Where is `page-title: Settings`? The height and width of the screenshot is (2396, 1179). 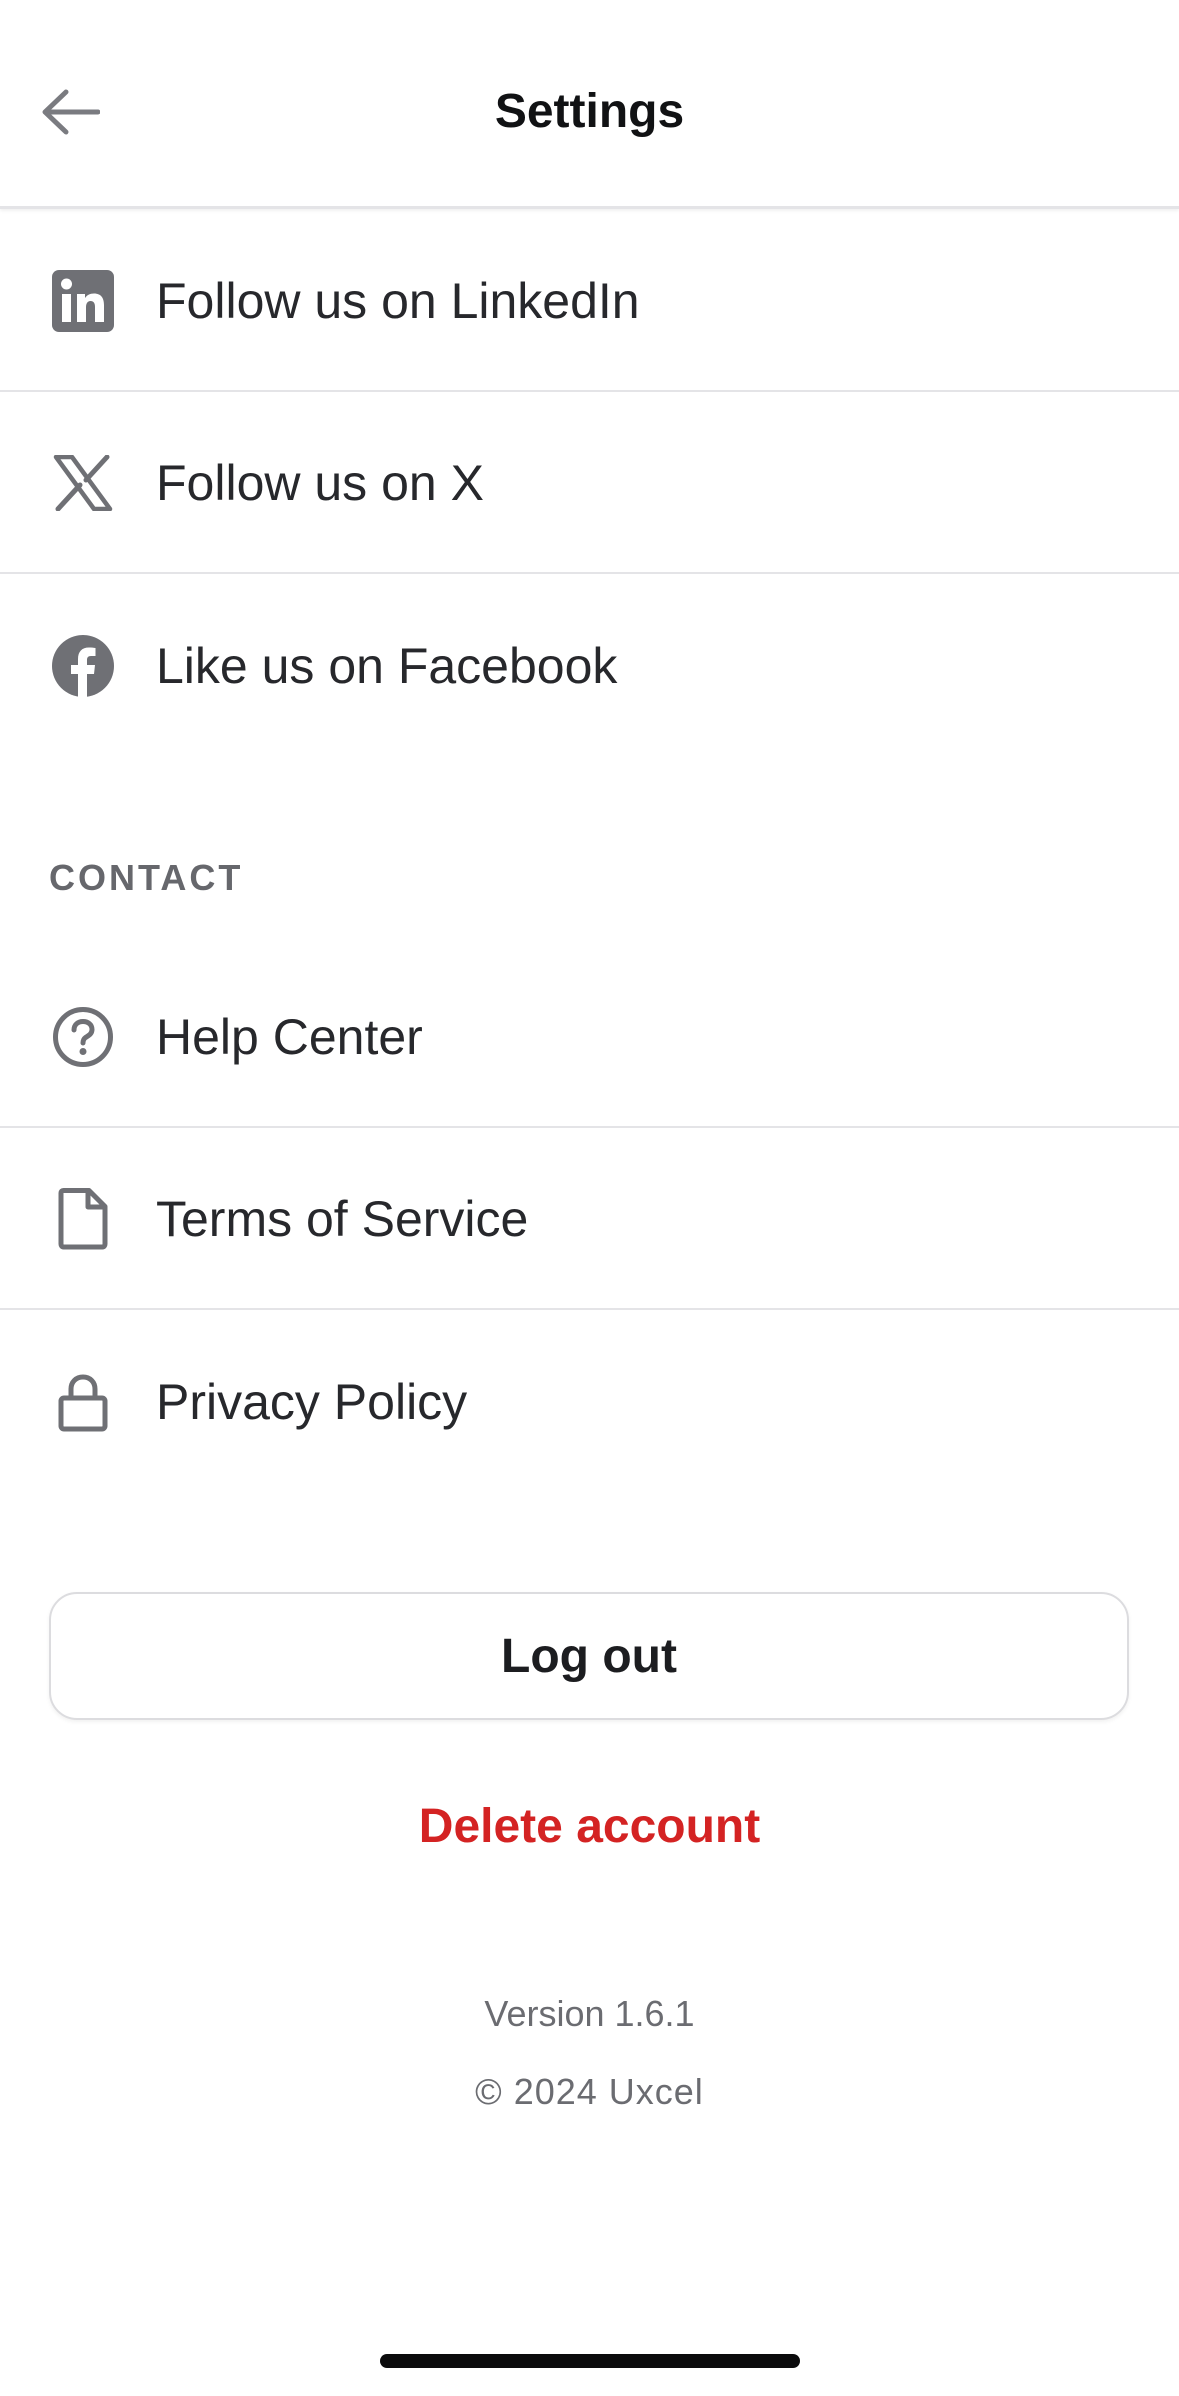 page-title: Settings is located at coordinates (589, 111).